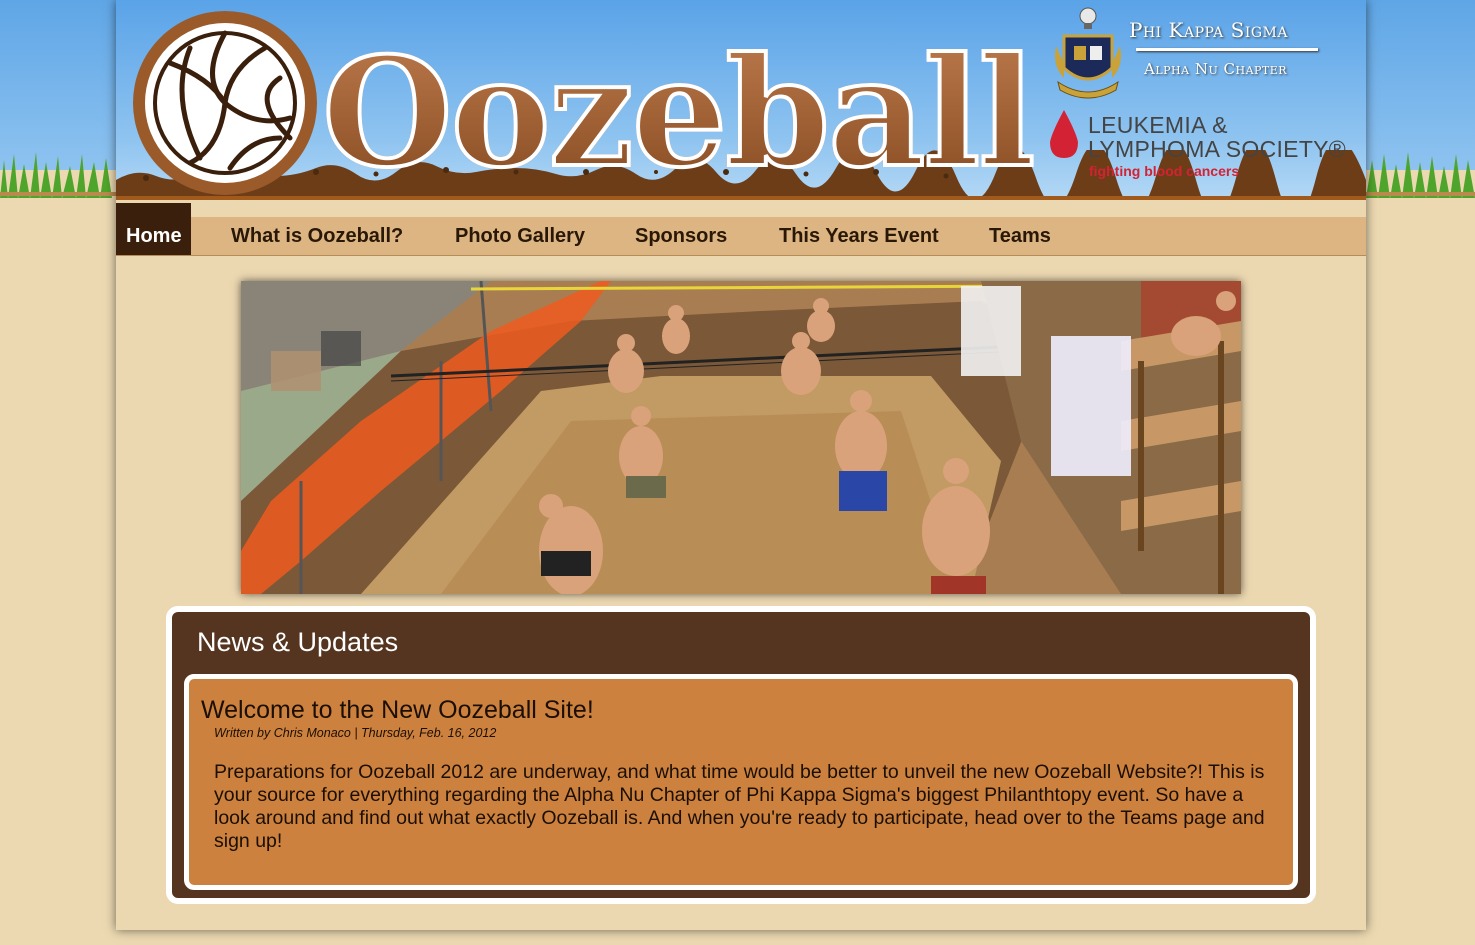 This screenshot has width=1475, height=945. Describe the element at coordinates (520, 236) in the screenshot. I see `nav-photo-gallery: Photo Gallery` at that location.